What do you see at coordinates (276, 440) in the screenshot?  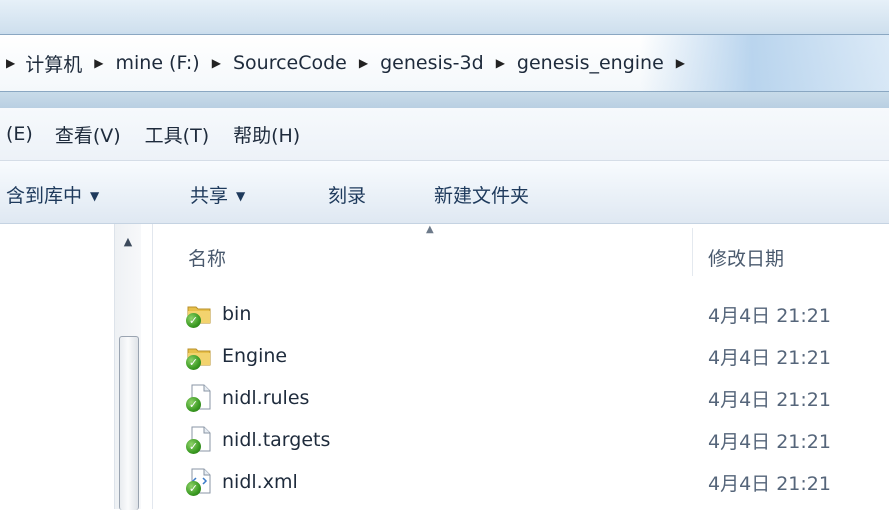 I see `file-name: nidl.targets` at bounding box center [276, 440].